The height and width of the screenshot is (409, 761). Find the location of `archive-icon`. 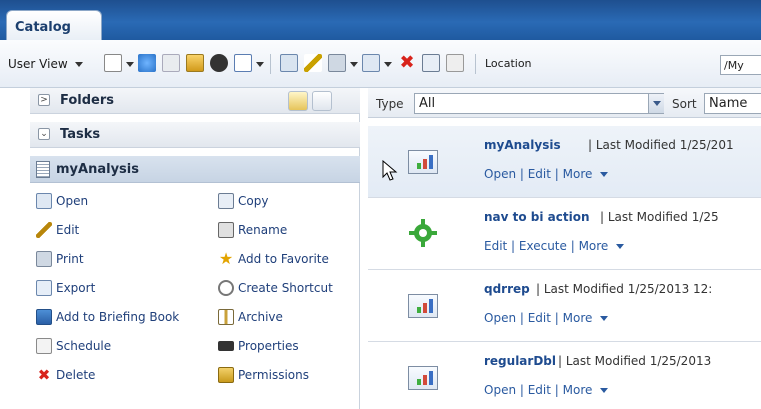

archive-icon is located at coordinates (226, 317).